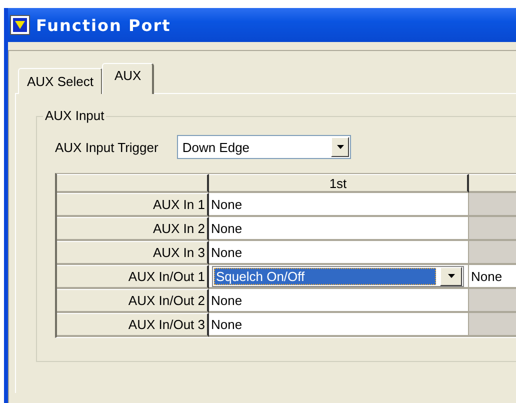  Describe the element at coordinates (133, 301) in the screenshot. I see `row-header: AUX In/Out 2` at that location.